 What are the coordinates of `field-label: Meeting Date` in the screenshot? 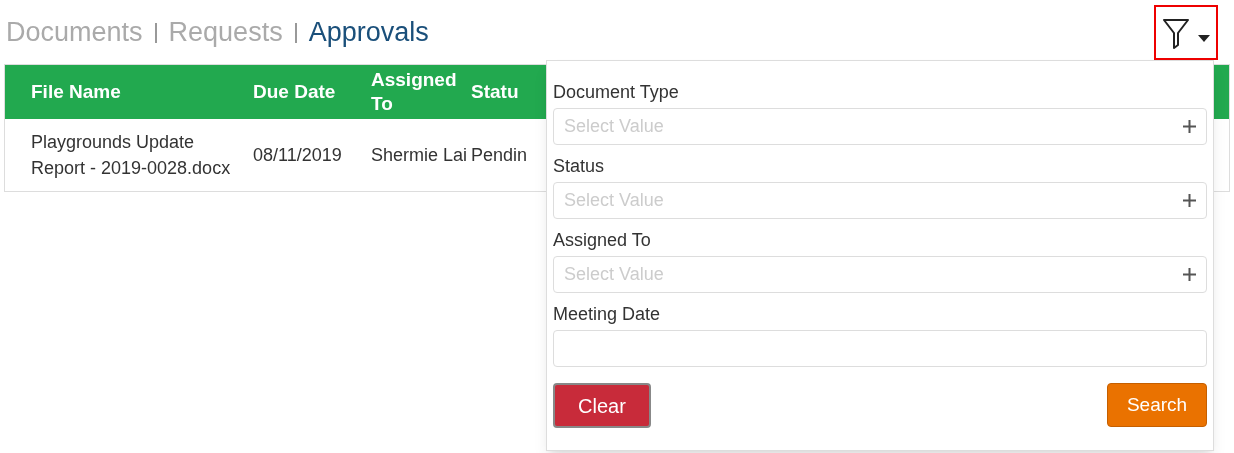 It's located at (607, 314).